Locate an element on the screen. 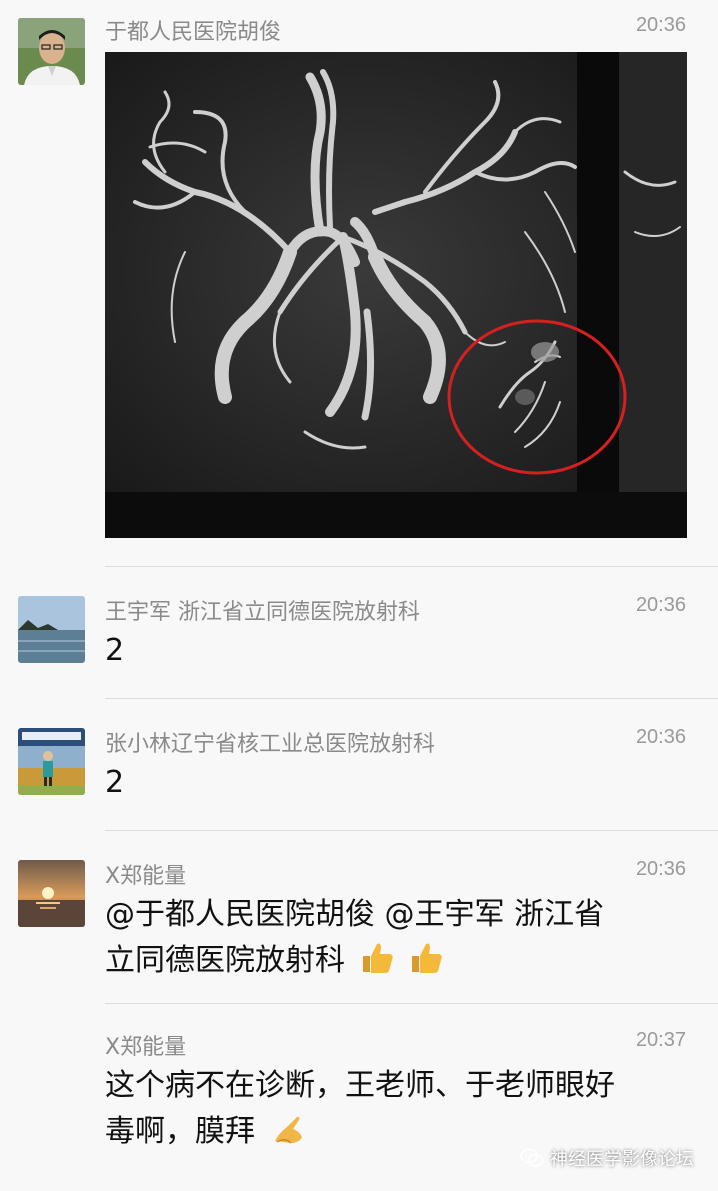 The height and width of the screenshot is (1191, 718). wechat-icon is located at coordinates (532, 1157).